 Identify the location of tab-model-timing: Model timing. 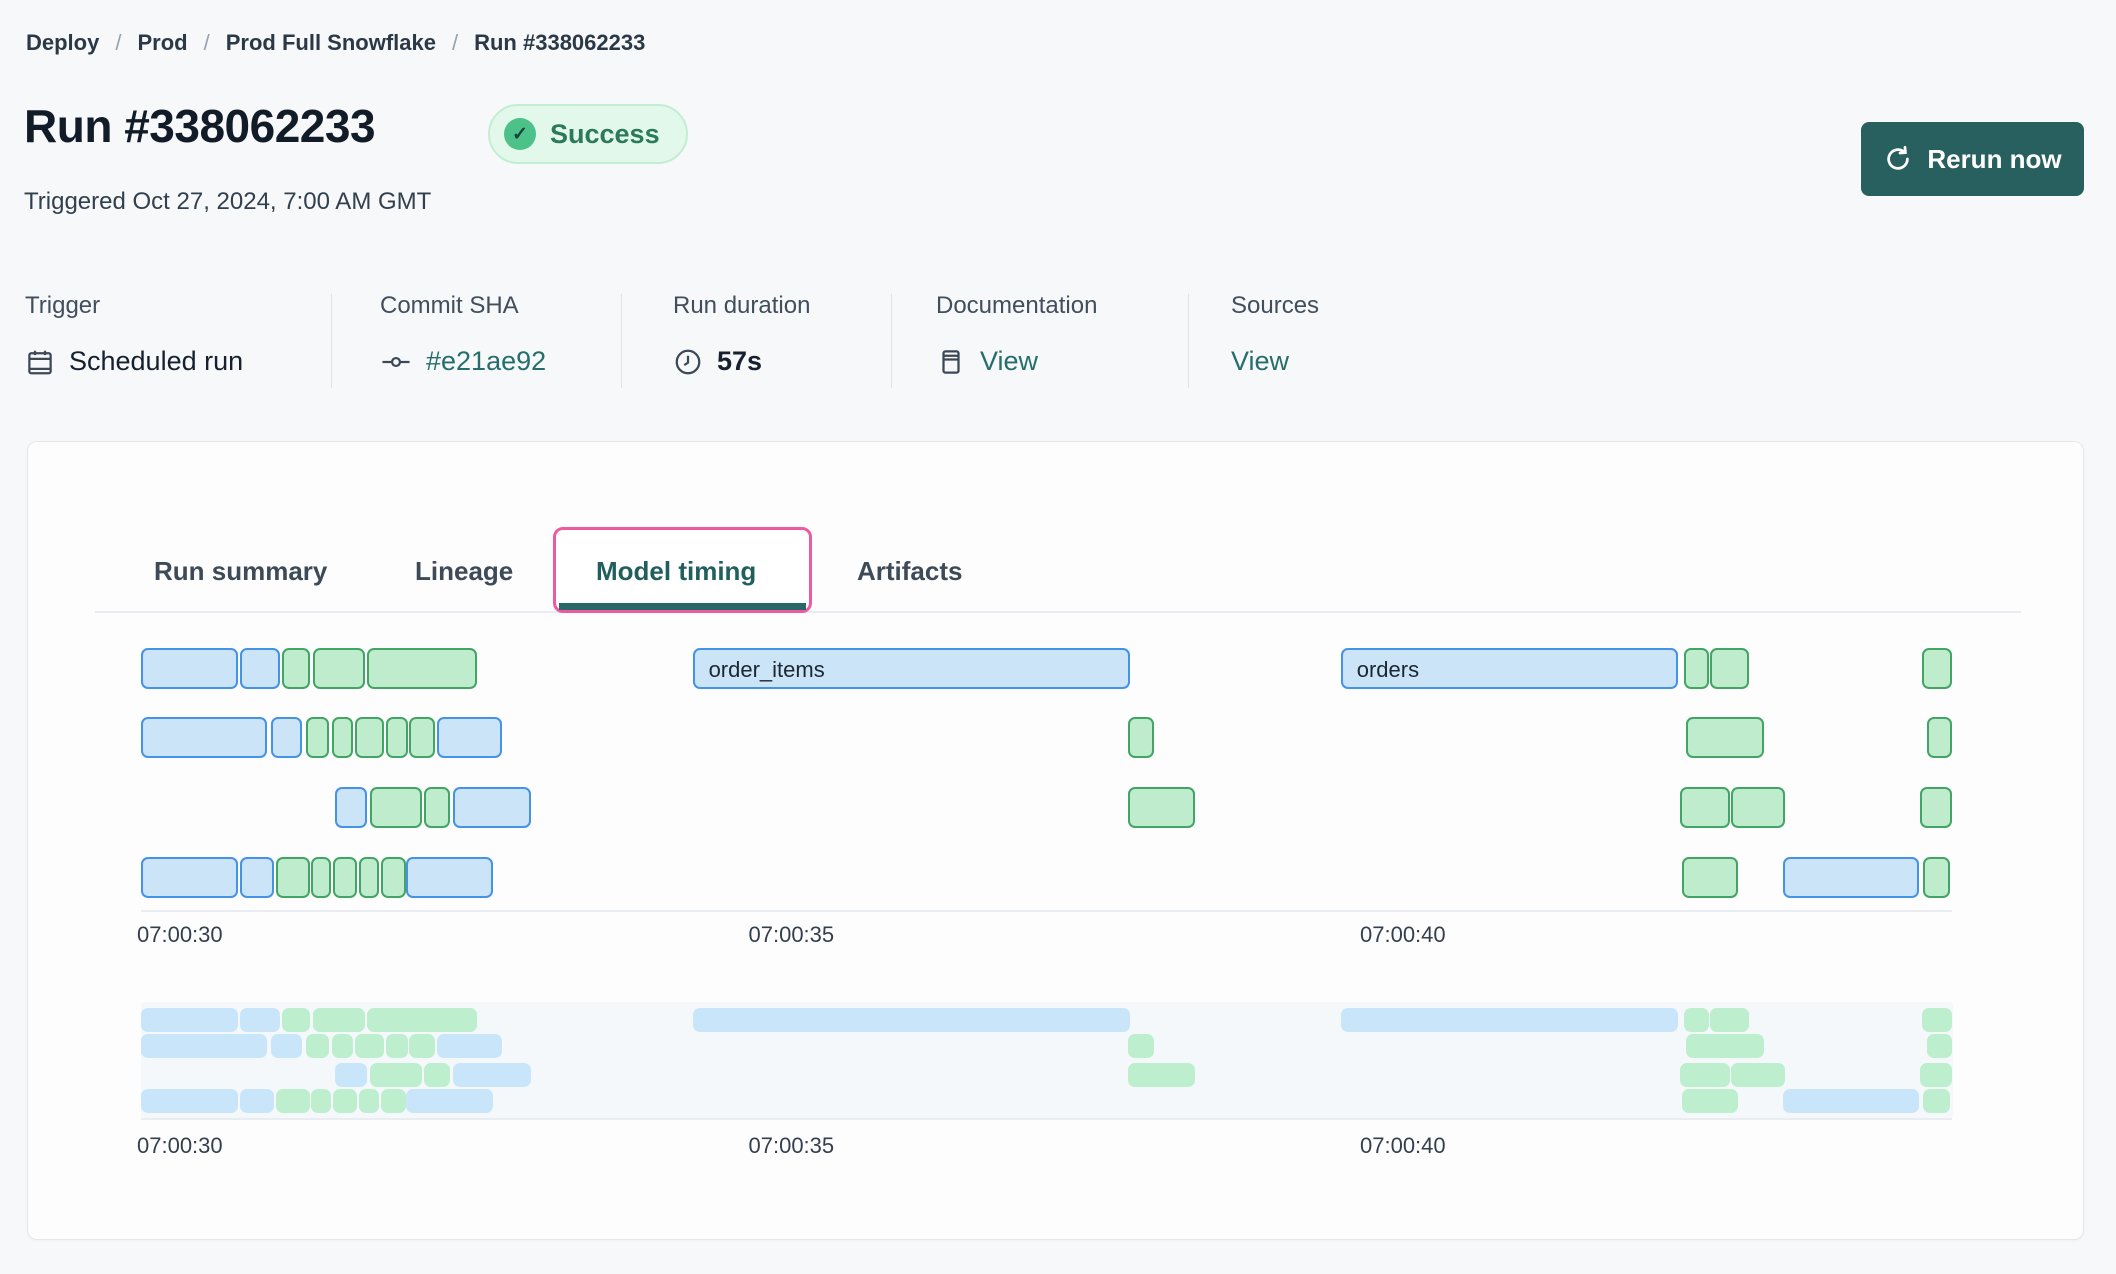
(676, 571).